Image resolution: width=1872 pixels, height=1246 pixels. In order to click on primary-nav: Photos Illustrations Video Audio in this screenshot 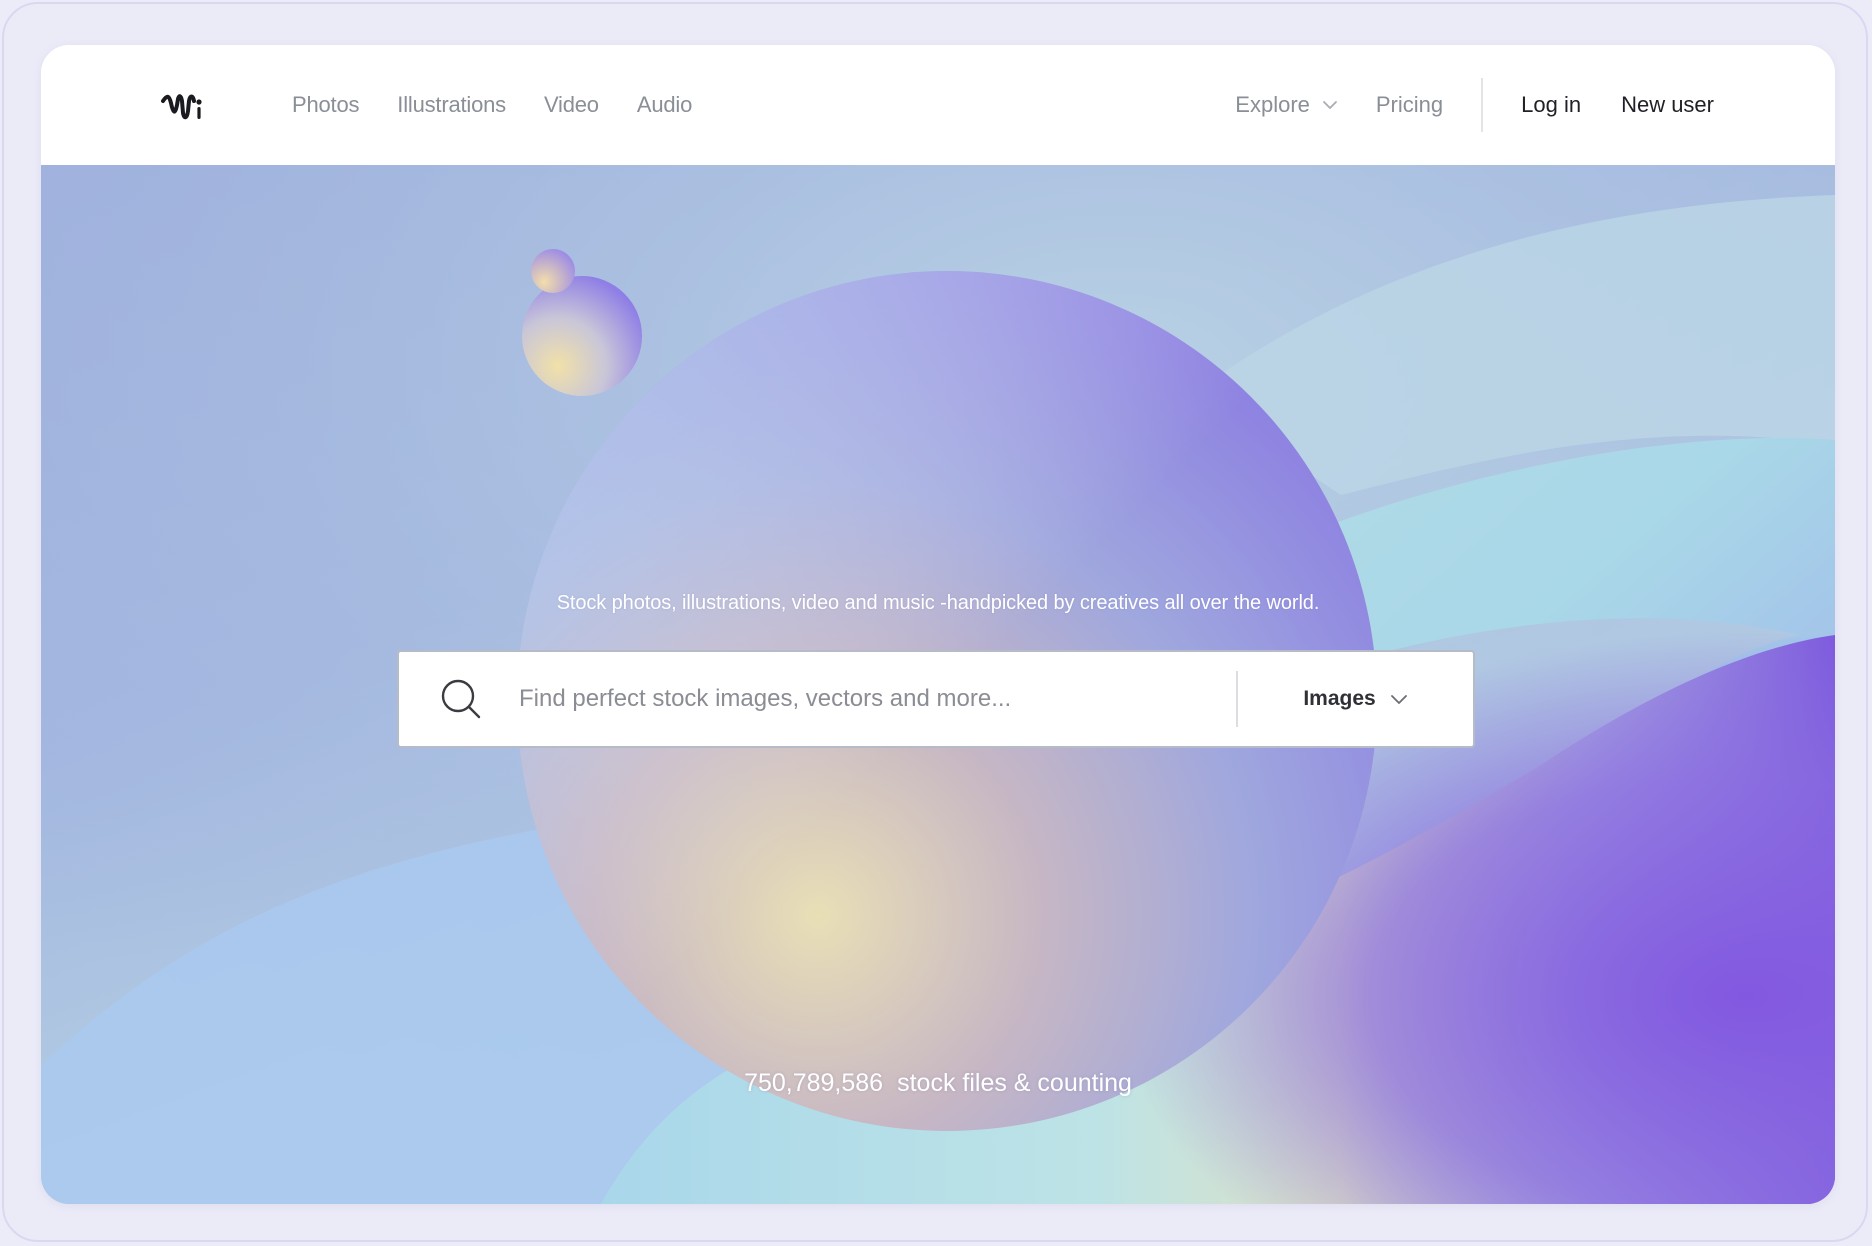, I will do `click(511, 105)`.